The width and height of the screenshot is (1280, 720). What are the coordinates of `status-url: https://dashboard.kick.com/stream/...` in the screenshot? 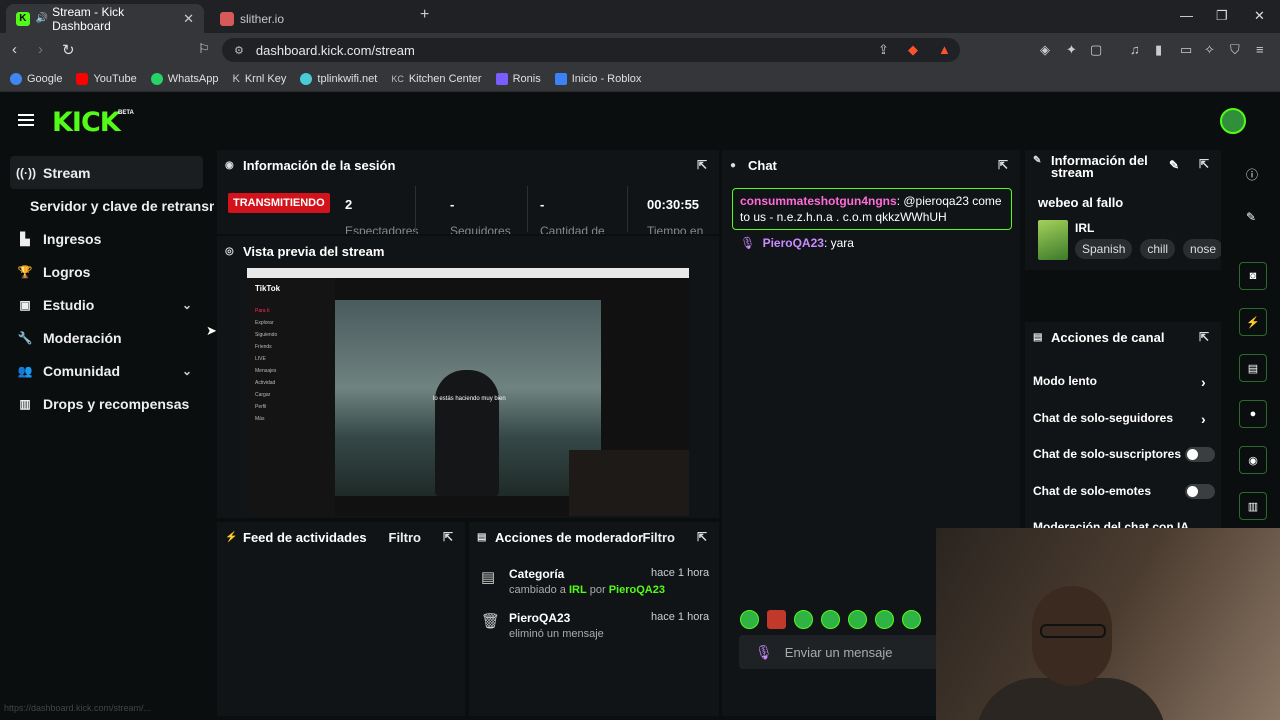 It's located at (78, 708).